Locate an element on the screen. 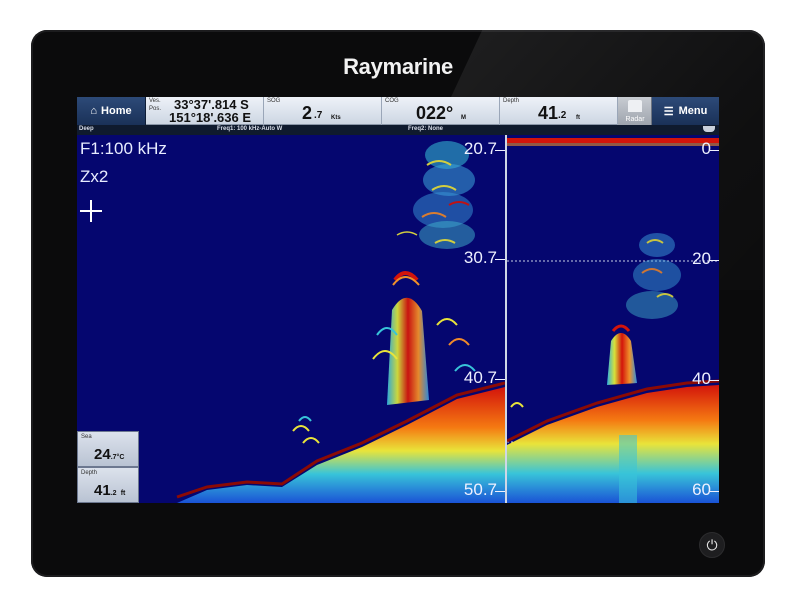  position-label-top: Ves. is located at coordinates (155, 101).